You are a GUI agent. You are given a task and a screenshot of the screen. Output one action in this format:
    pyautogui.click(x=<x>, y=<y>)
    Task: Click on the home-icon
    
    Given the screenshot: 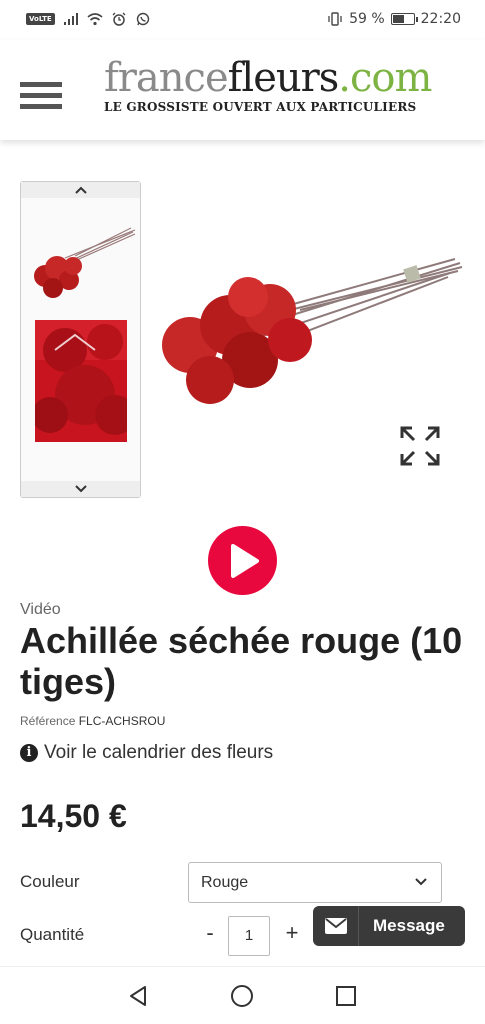 What is the action you would take?
    pyautogui.click(x=242, y=996)
    